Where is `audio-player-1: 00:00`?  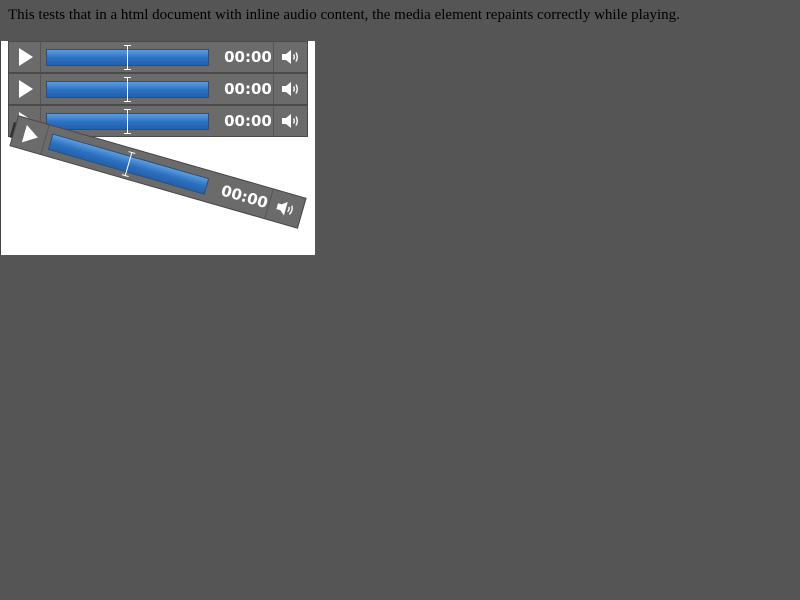
audio-player-1: 00:00 is located at coordinates (158, 57).